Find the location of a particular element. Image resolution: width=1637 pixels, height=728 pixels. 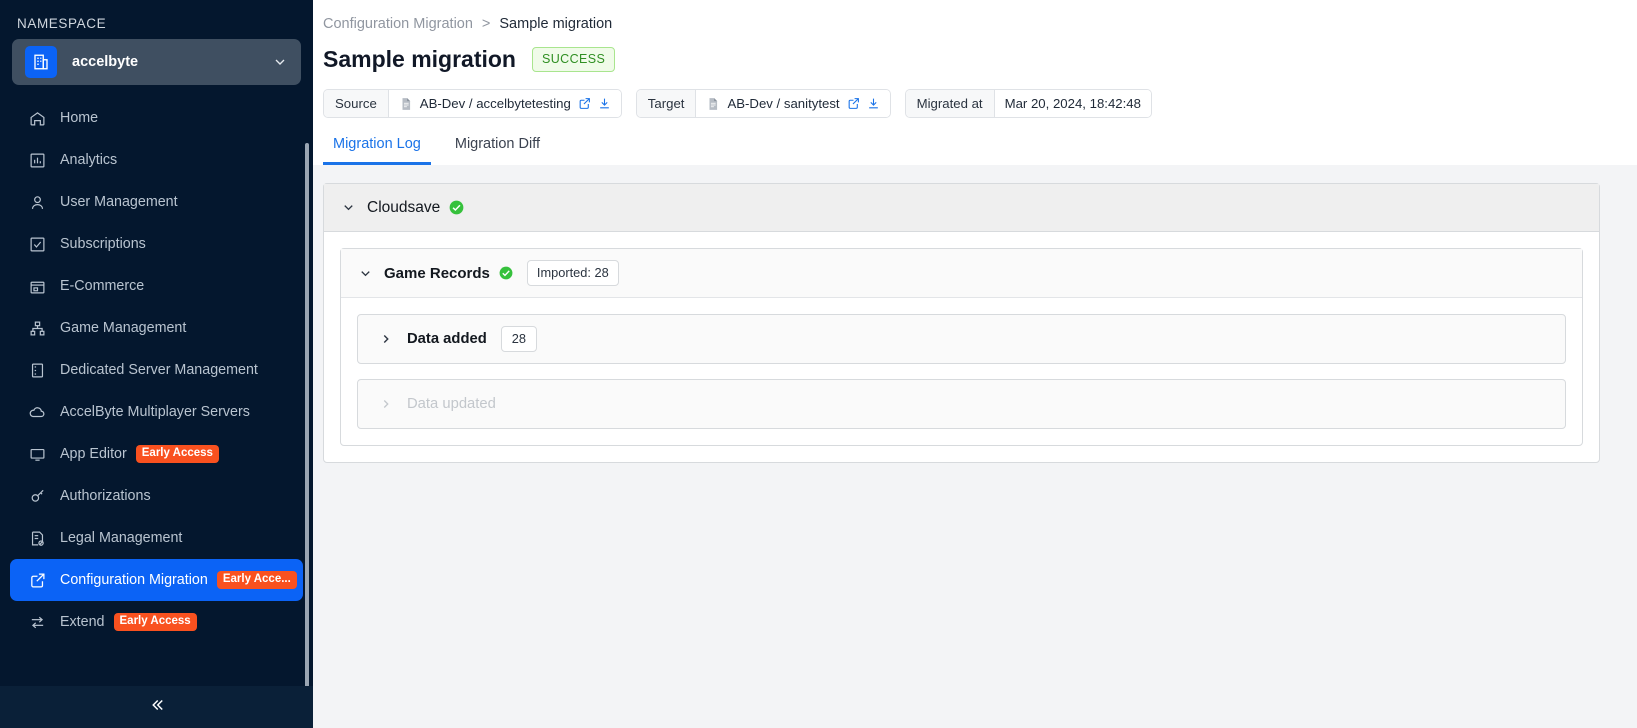

row-data-added: Data added 28 is located at coordinates (961, 339).